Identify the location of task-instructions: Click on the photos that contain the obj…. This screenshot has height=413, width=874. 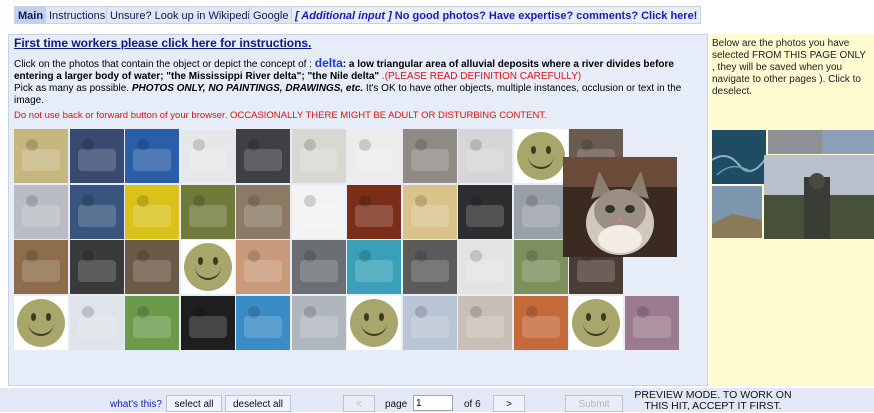
(351, 82).